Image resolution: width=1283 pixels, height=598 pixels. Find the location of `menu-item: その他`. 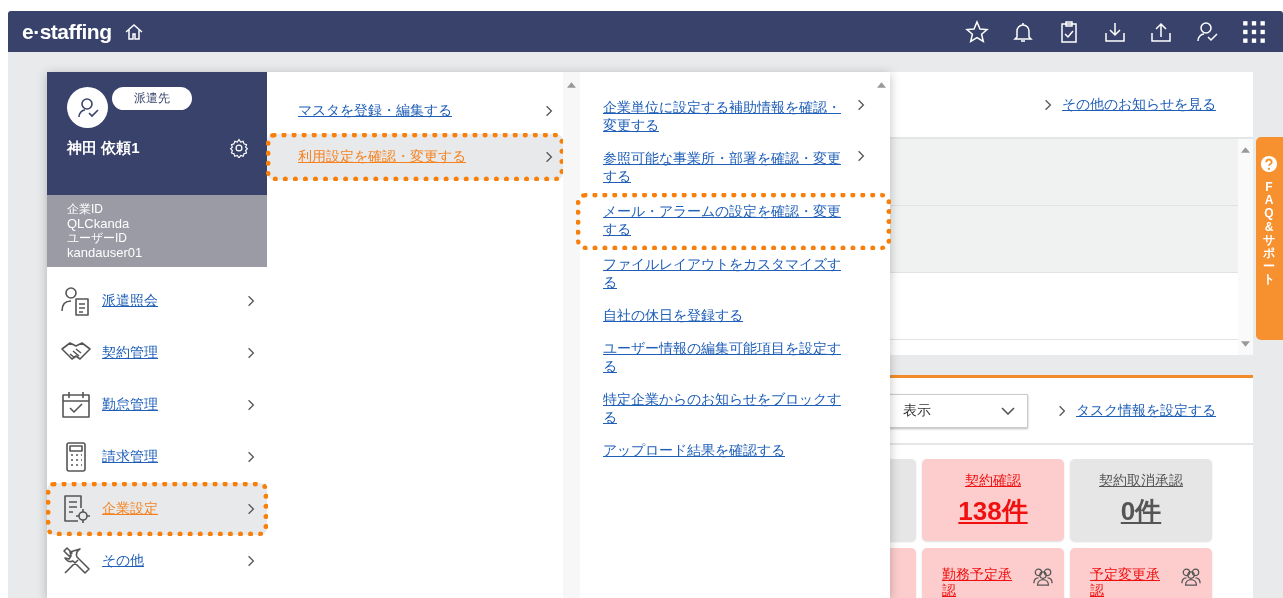

menu-item: その他 is located at coordinates (157, 561).